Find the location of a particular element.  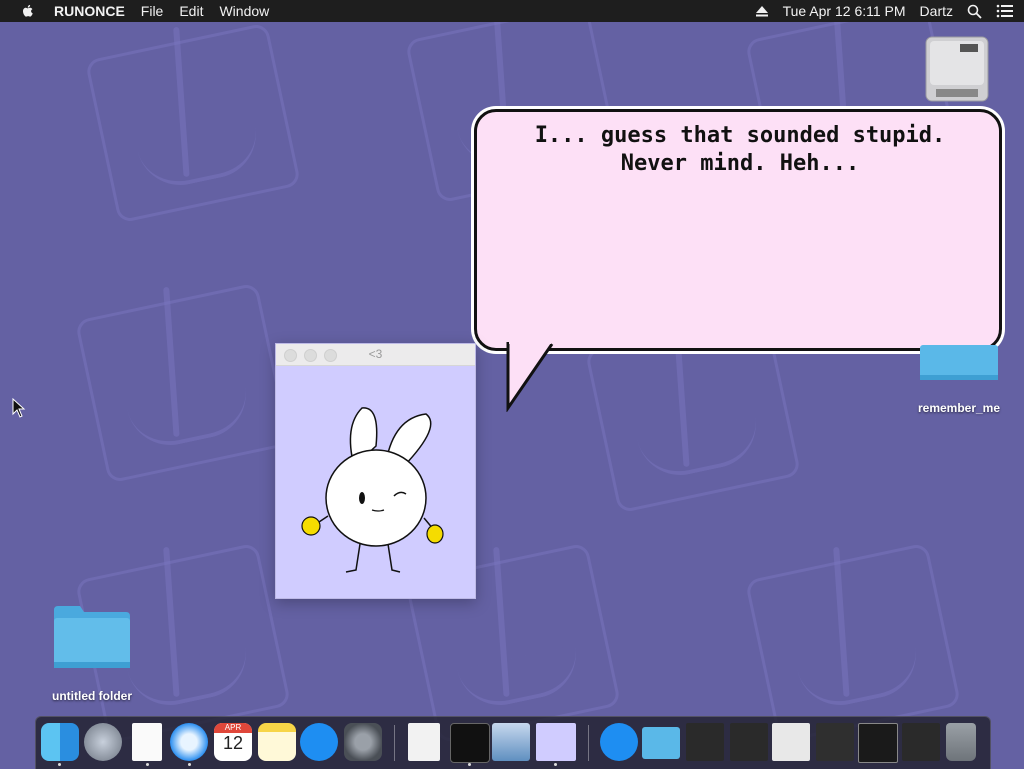

downloads-folder-icon is located at coordinates (661, 743).